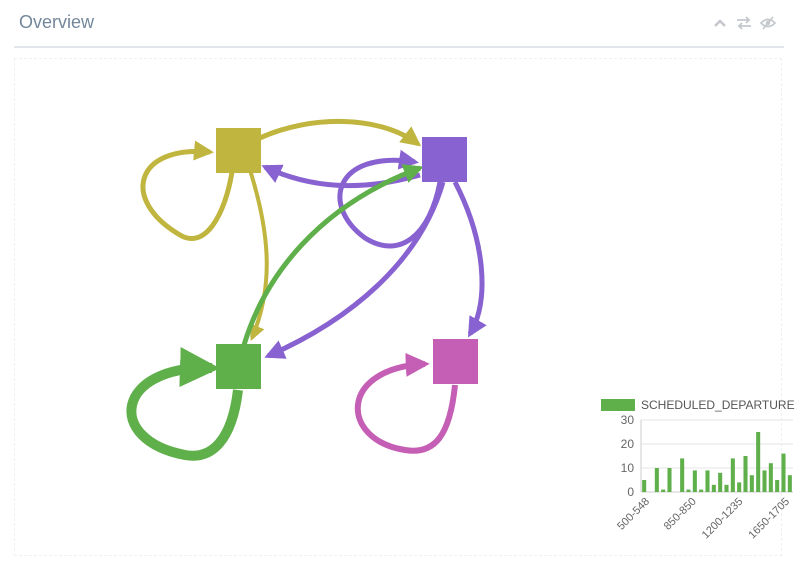  I want to click on y-tick-label: 0, so click(630, 492).